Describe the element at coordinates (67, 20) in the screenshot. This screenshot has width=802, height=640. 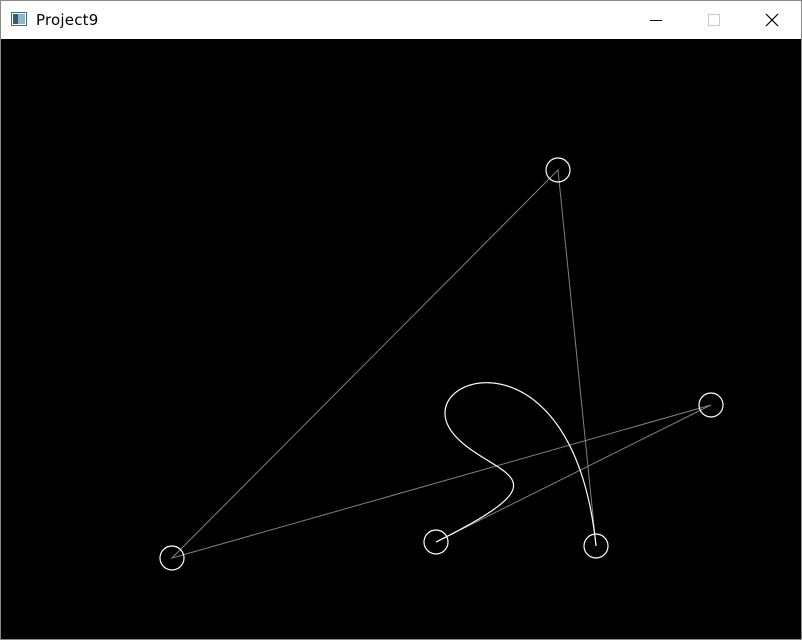
I see `window-title: Project9` at that location.